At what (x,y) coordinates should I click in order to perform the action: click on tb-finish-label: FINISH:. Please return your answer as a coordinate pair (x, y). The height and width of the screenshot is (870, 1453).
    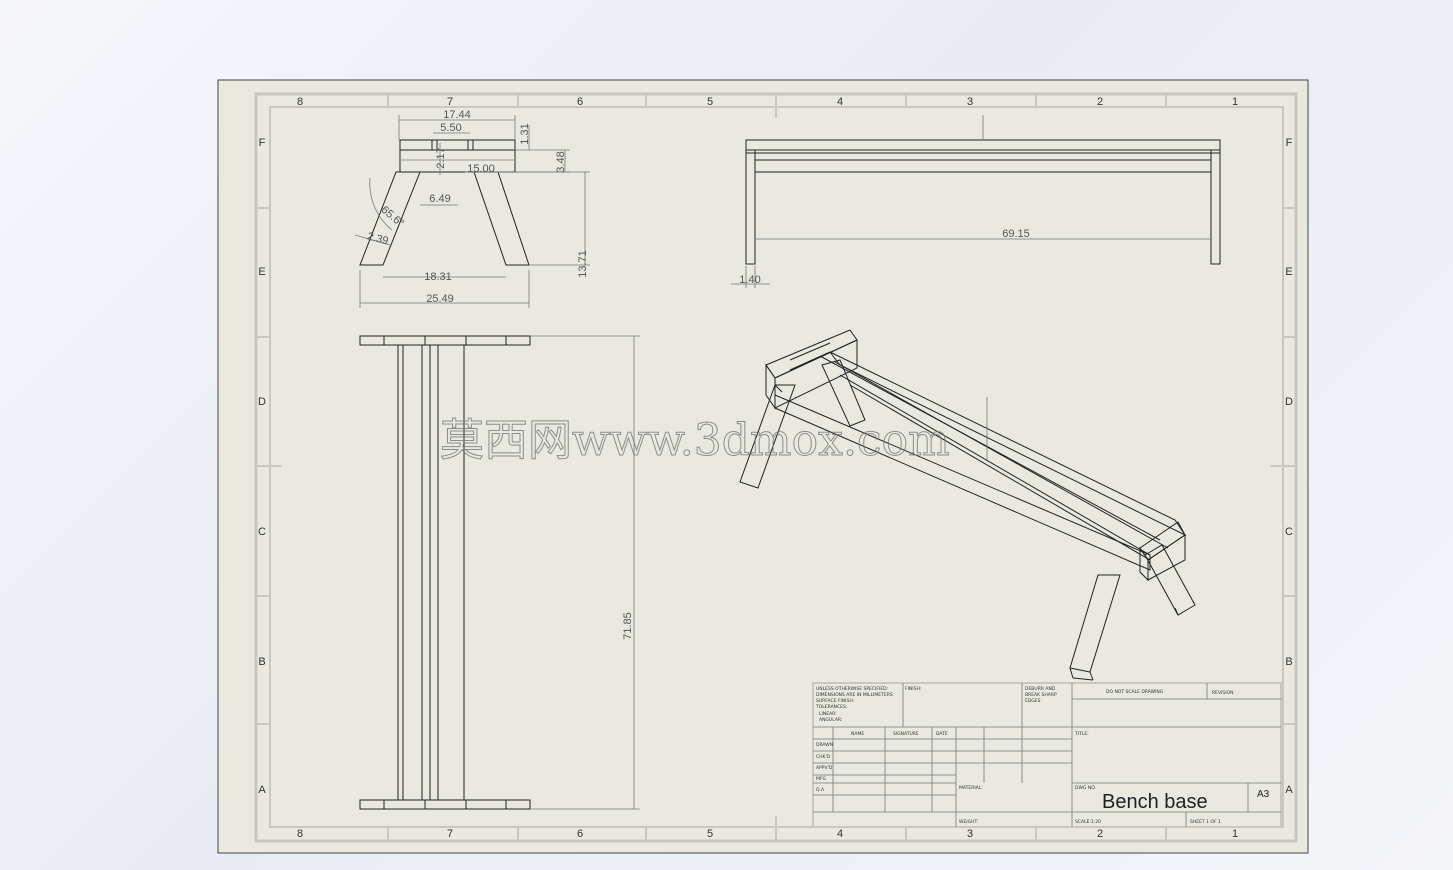
    Looking at the image, I should click on (913, 689).